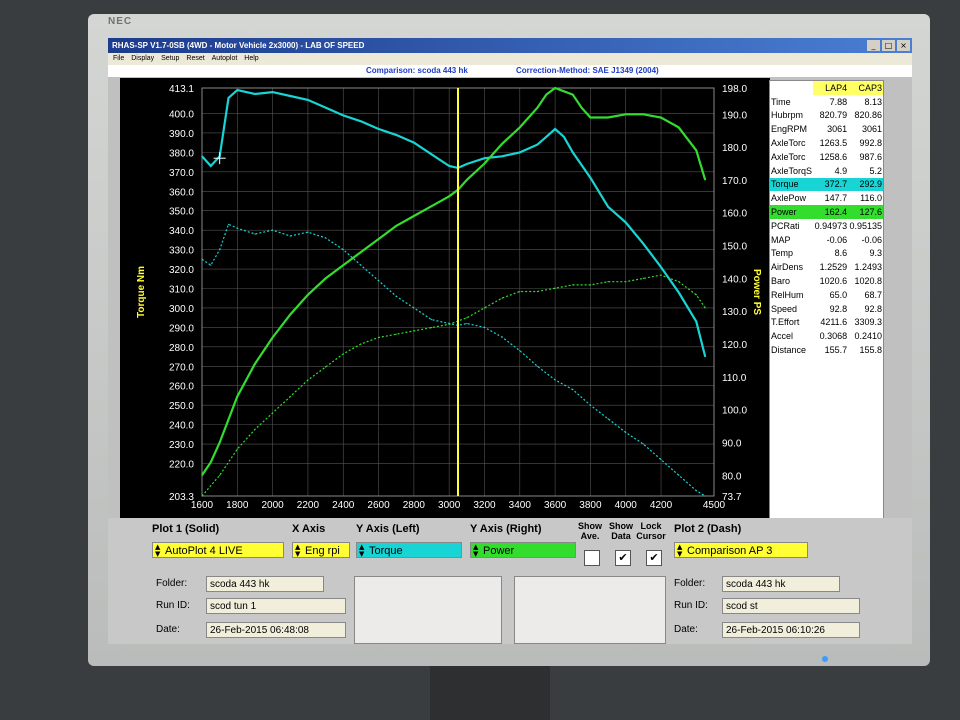  What do you see at coordinates (837, 129) in the screenshot?
I see `data-row-value-lap4: 3061` at bounding box center [837, 129].